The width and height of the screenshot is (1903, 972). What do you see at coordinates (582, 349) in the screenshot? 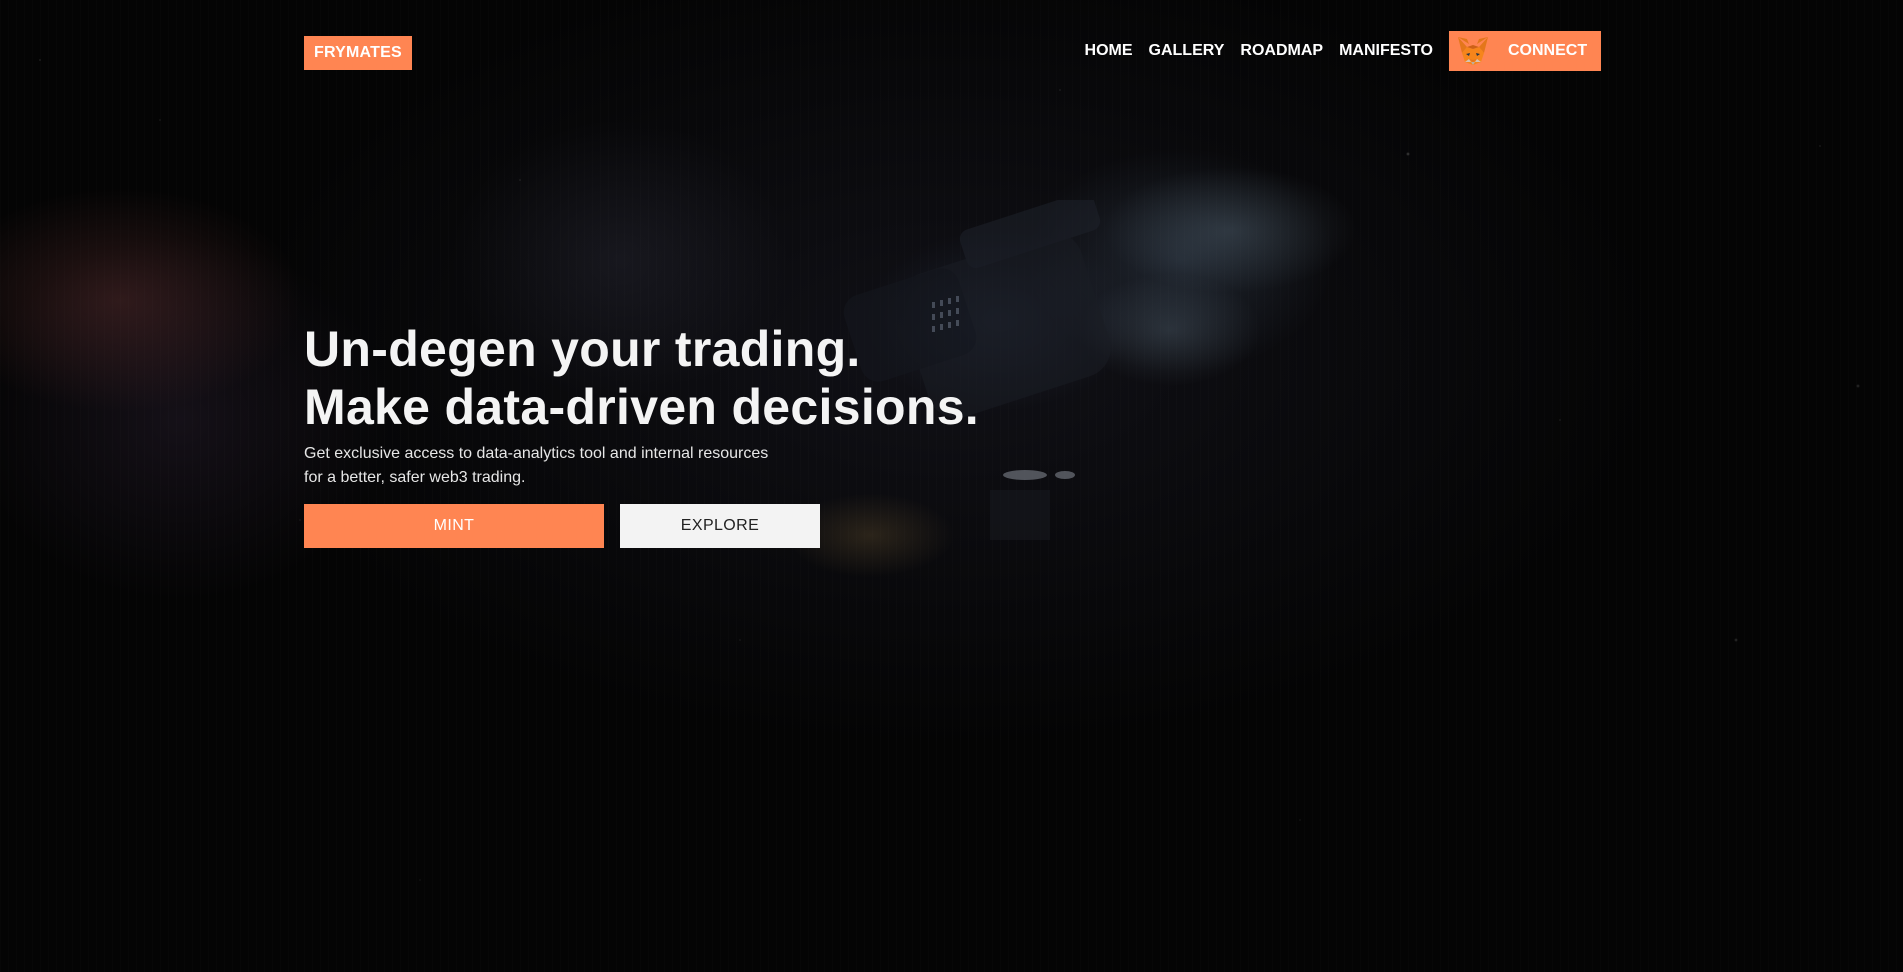
I see `hero-headline-line-1: Un-degen your trading.` at bounding box center [582, 349].